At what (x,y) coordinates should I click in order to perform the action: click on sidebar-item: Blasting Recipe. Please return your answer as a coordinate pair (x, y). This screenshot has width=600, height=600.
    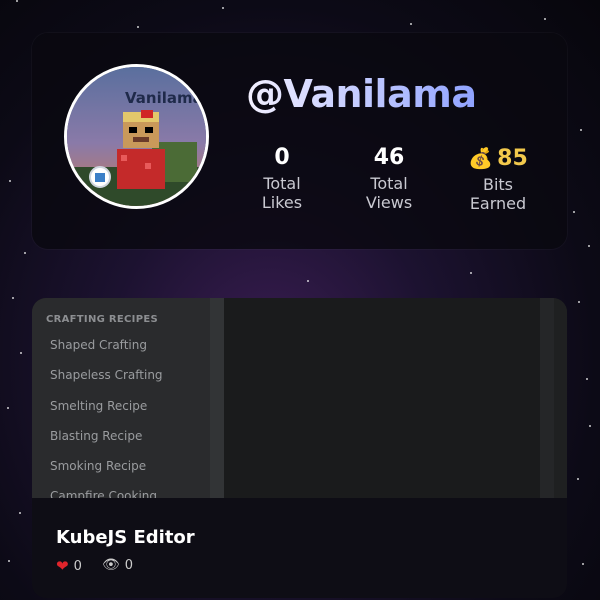
    Looking at the image, I should click on (96, 436).